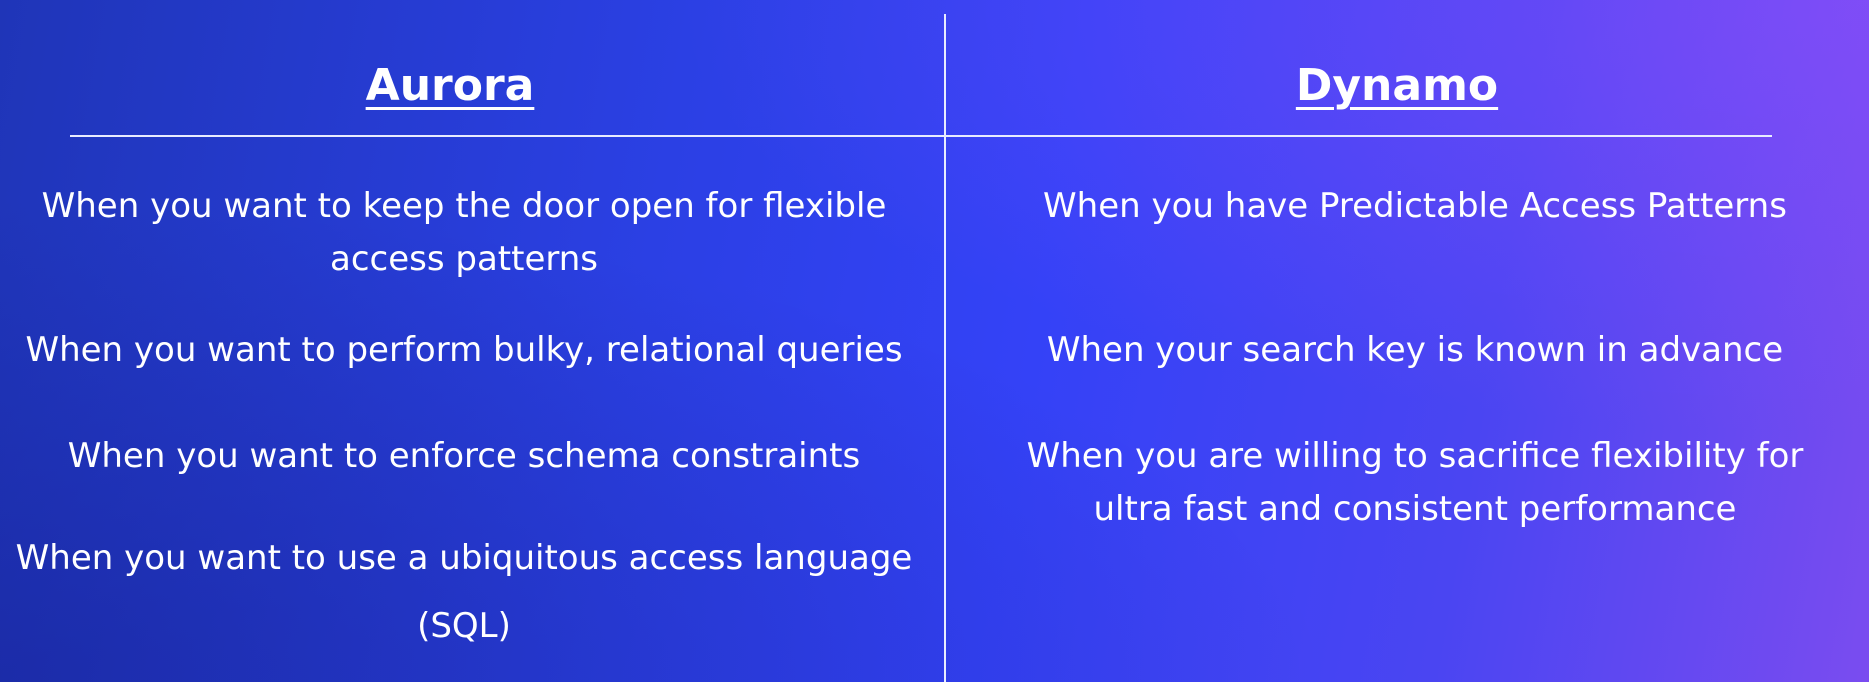 The height and width of the screenshot is (682, 1869). Describe the element at coordinates (464, 626) in the screenshot. I see `aurora-item-sql: (SQL)` at that location.